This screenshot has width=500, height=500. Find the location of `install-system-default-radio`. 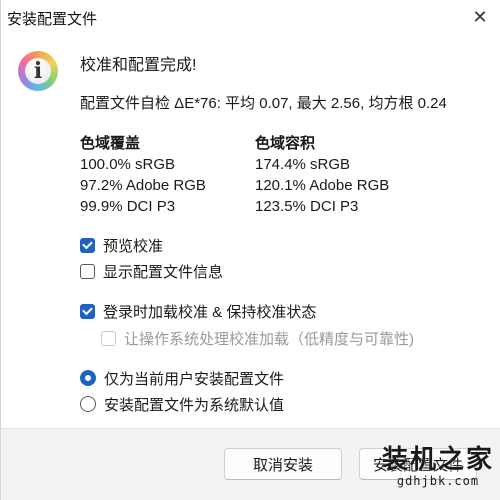

install-system-default-radio is located at coordinates (88, 404).